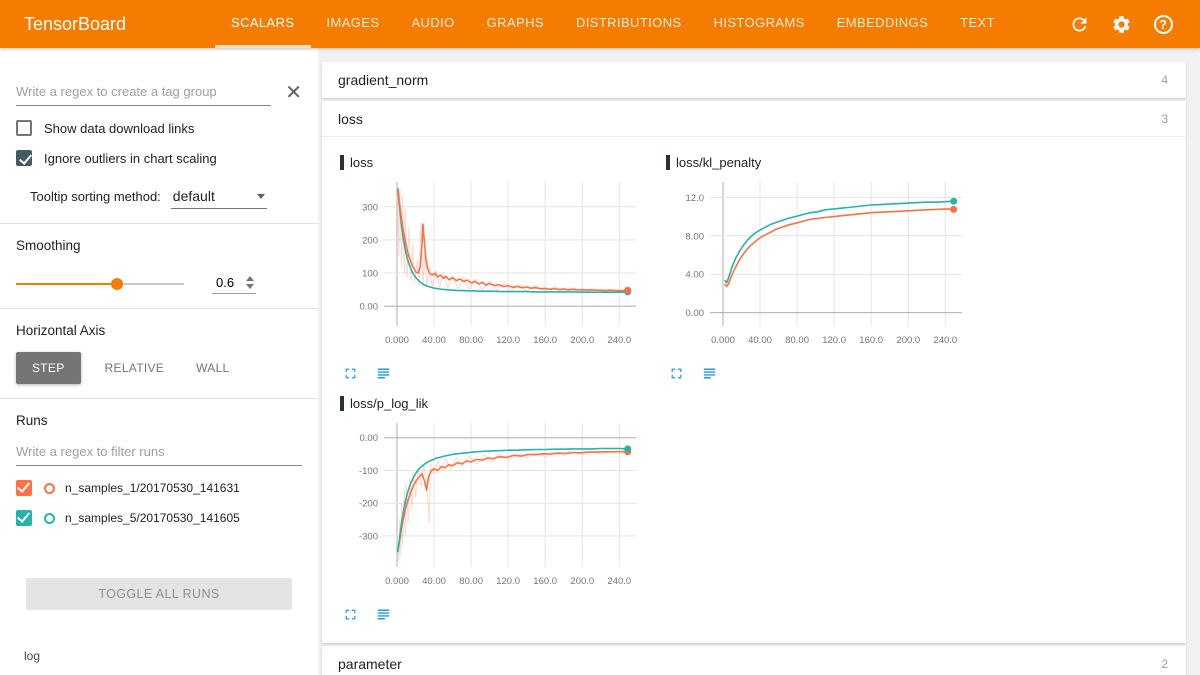 This screenshot has height=675, width=1200. Describe the element at coordinates (159, 518) in the screenshot. I see `run-row: n_samples_5/20170530_141605` at that location.